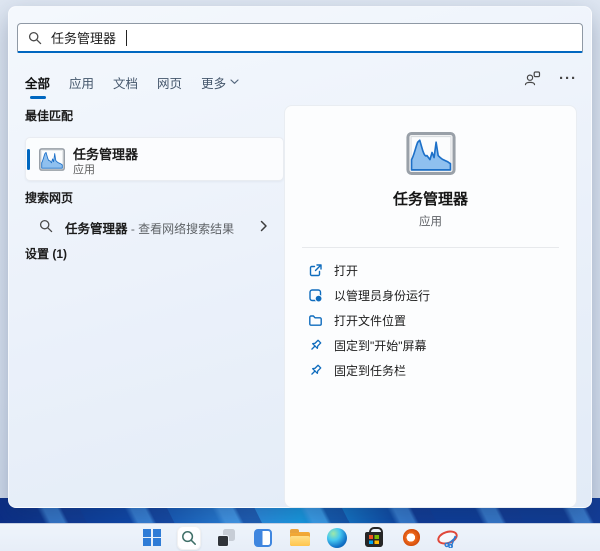 This screenshot has height=551, width=600. Describe the element at coordinates (430, 199) in the screenshot. I see `preview-app-title: 任务管理器` at that location.